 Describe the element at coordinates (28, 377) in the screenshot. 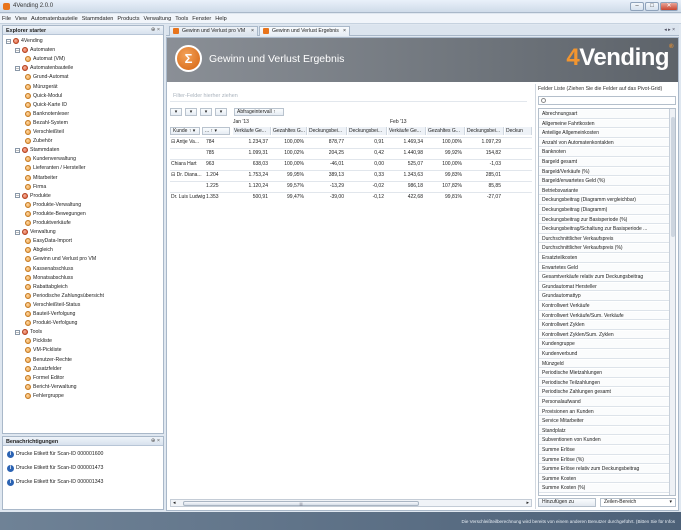

I see `module-icon` at that location.